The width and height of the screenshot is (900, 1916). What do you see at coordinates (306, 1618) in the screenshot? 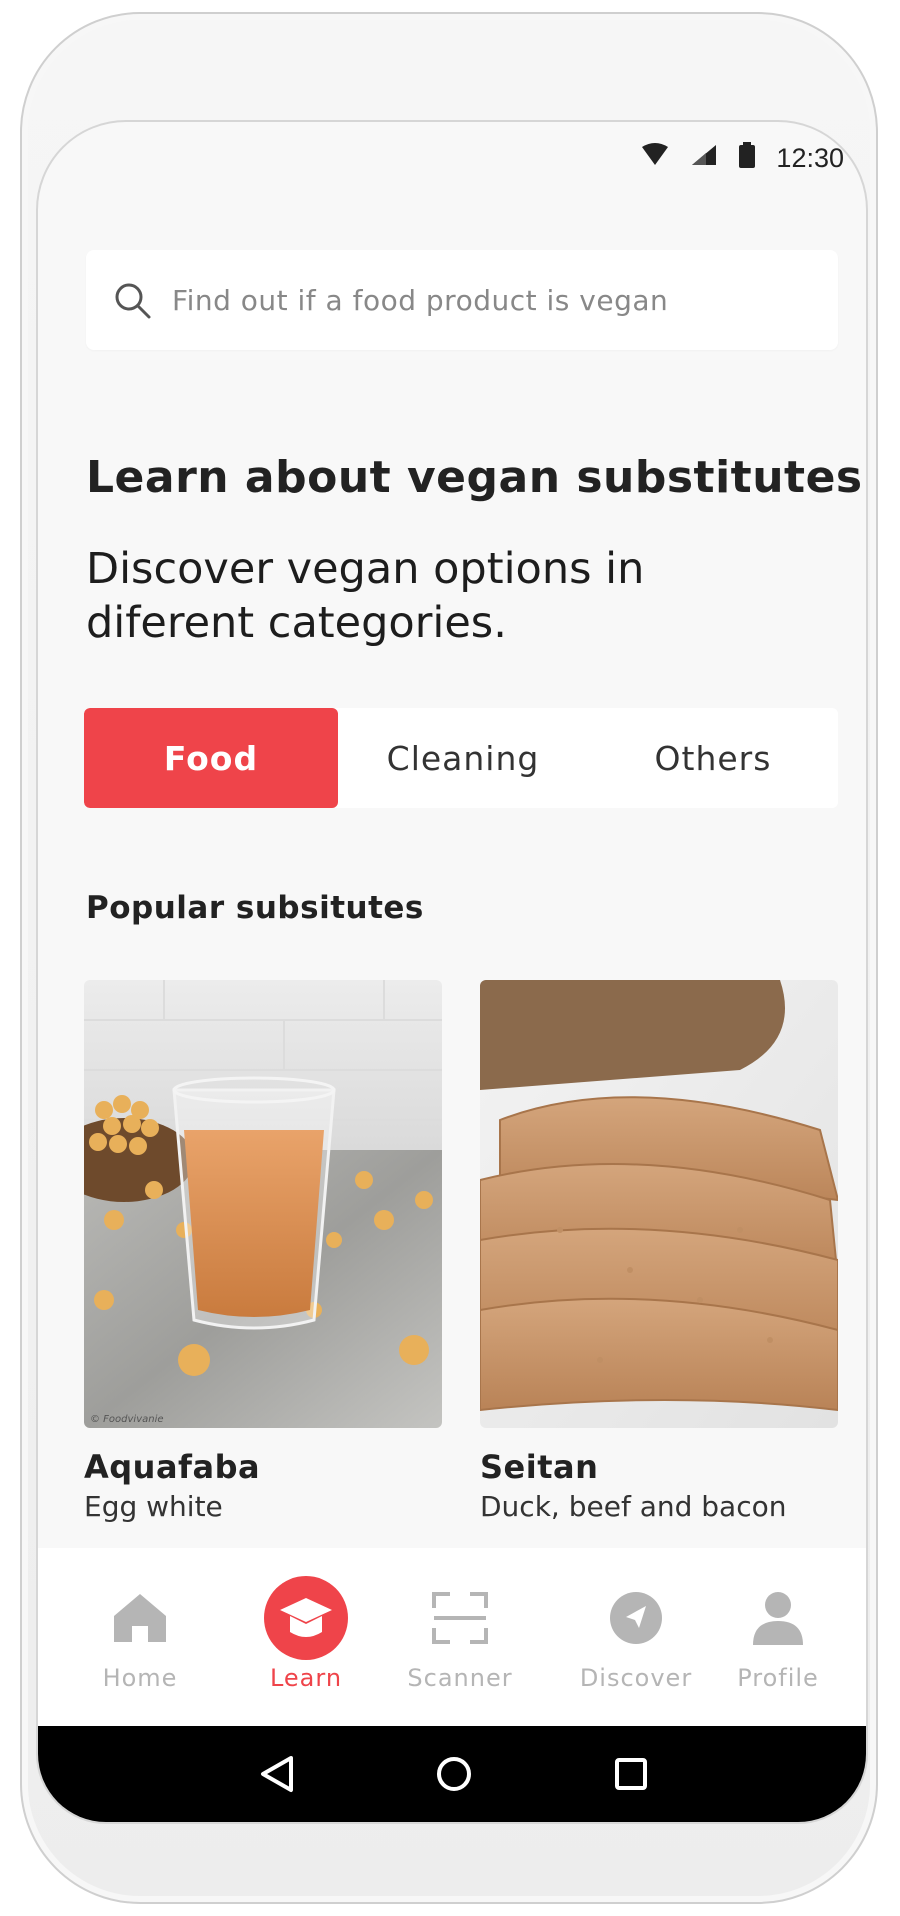
I see `graduation-cap-icon` at bounding box center [306, 1618].